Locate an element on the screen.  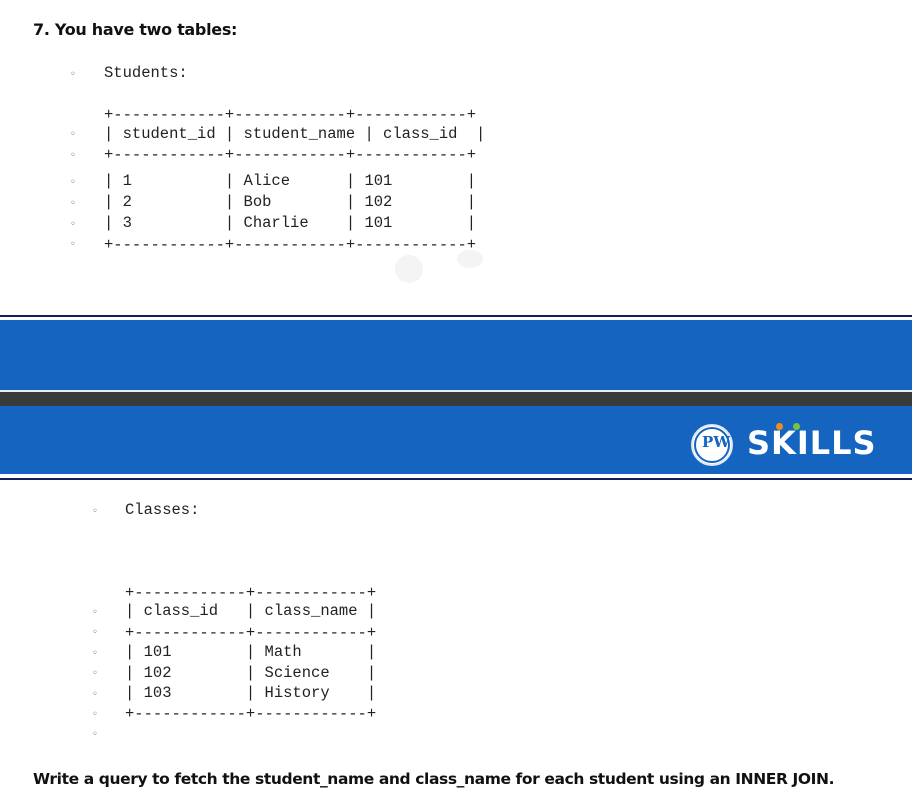
classes-table-row: | 103 | History | is located at coordinates (251, 693).